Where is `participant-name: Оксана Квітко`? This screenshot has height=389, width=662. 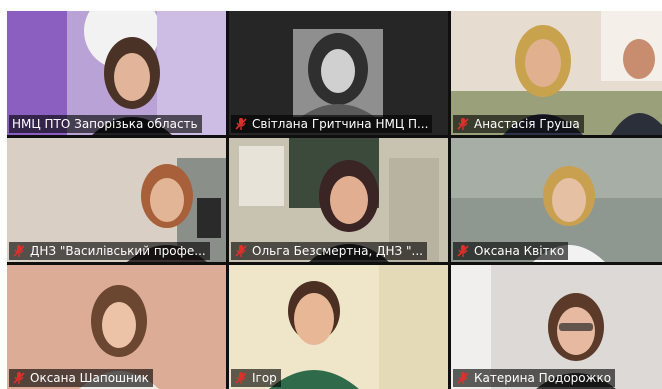 participant-name: Оксана Квітко is located at coordinates (519, 251).